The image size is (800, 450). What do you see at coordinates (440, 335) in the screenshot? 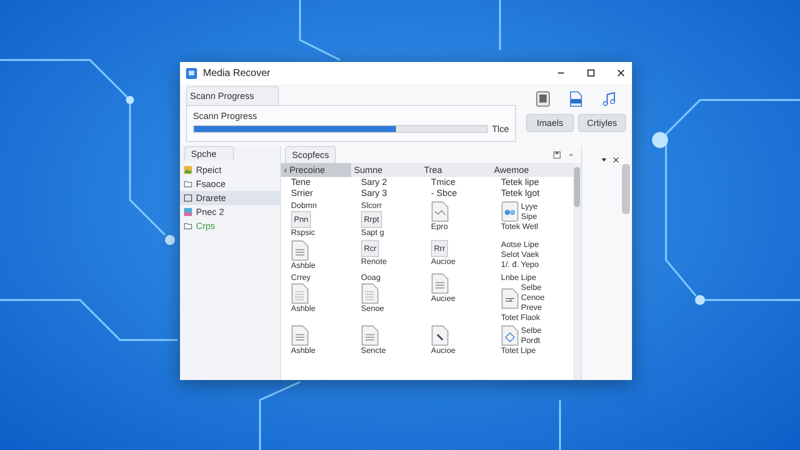
I see `pen-file-icon` at bounding box center [440, 335].